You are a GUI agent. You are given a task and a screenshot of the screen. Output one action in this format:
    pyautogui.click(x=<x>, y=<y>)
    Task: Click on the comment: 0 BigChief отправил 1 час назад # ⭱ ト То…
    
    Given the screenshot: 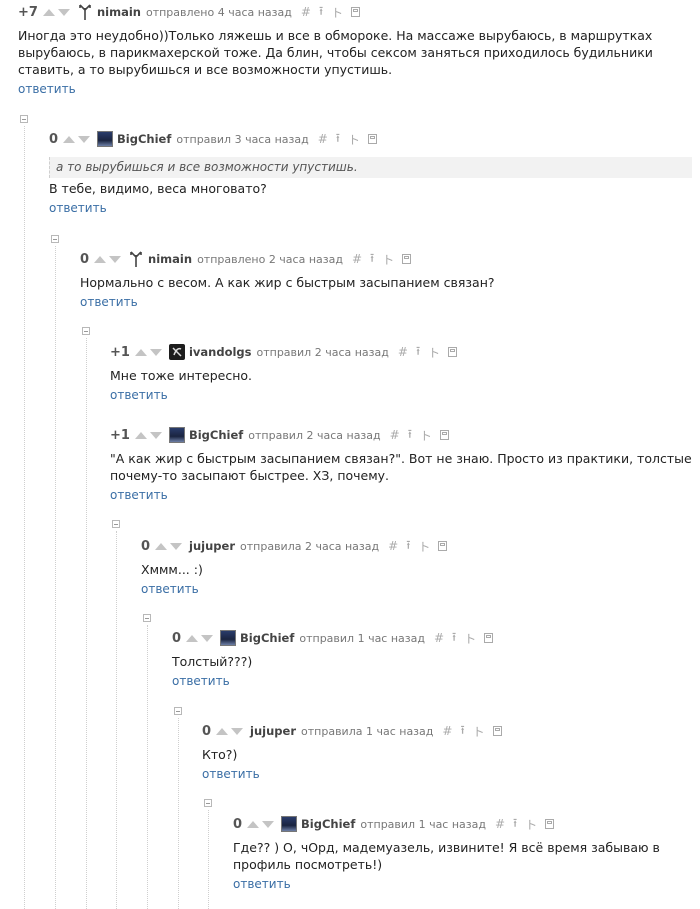 What is the action you would take?
    pyautogui.click(x=432, y=658)
    